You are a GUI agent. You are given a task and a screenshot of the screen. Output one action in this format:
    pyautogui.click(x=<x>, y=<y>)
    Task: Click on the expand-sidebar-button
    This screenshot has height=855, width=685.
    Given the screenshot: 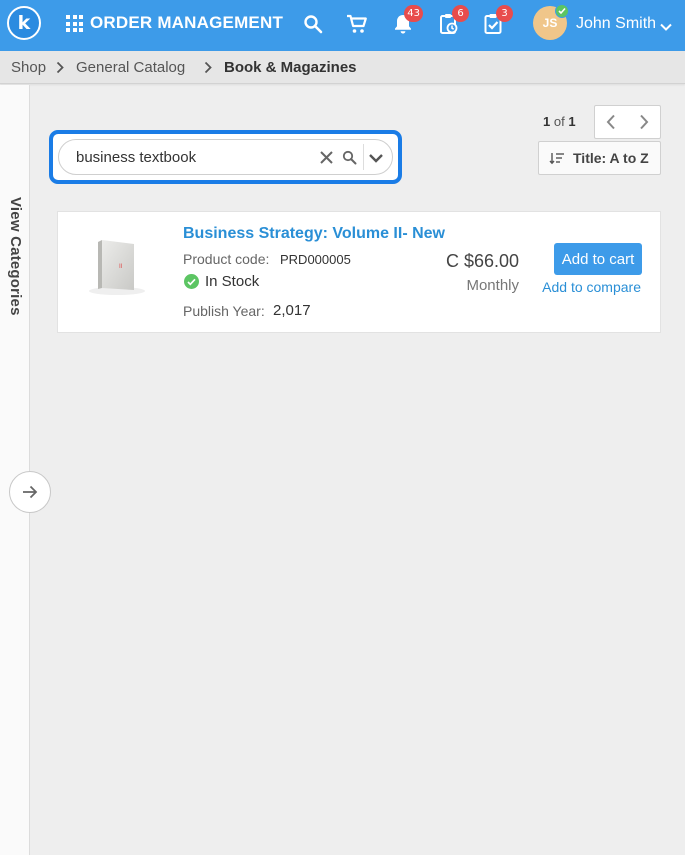 What is the action you would take?
    pyautogui.click(x=30, y=492)
    